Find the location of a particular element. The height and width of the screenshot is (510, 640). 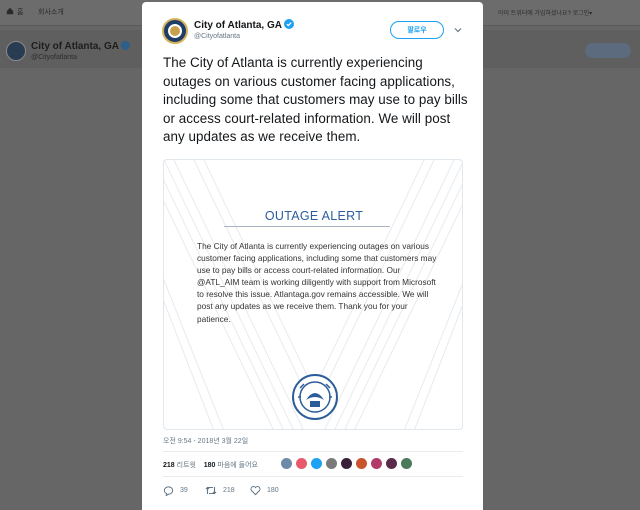

retweet-button: 218 is located at coordinates (220, 490).